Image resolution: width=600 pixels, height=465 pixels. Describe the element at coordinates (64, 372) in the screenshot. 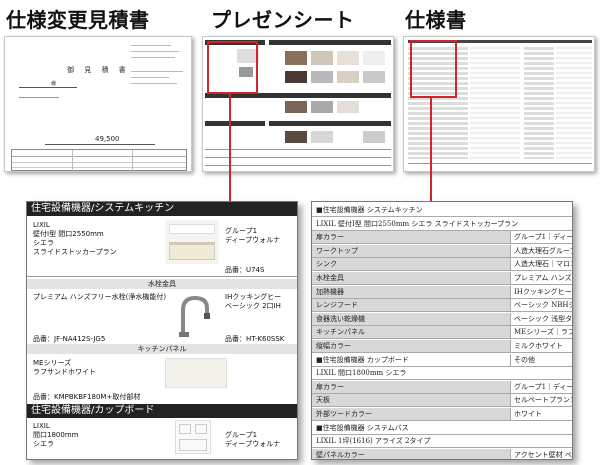

I see `panel-color: ラフサンドホワイト` at that location.